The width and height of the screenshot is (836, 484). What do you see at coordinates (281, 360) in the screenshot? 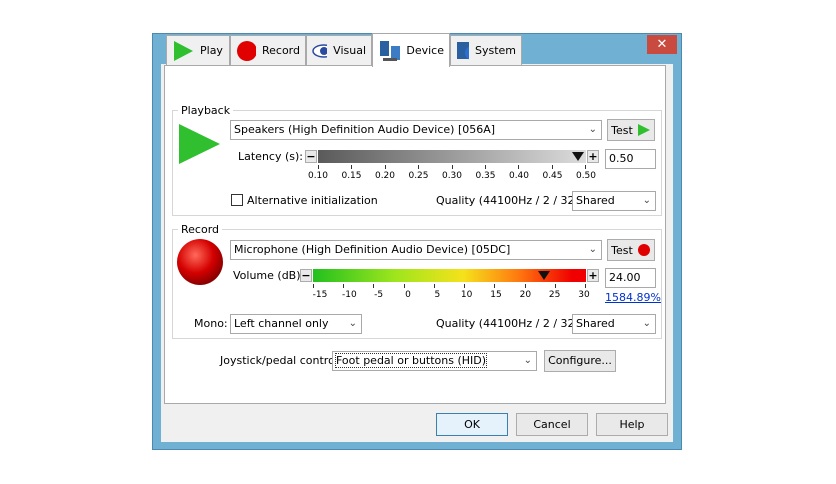
I see `joystick-label: Joystick/pedal control:` at bounding box center [281, 360].